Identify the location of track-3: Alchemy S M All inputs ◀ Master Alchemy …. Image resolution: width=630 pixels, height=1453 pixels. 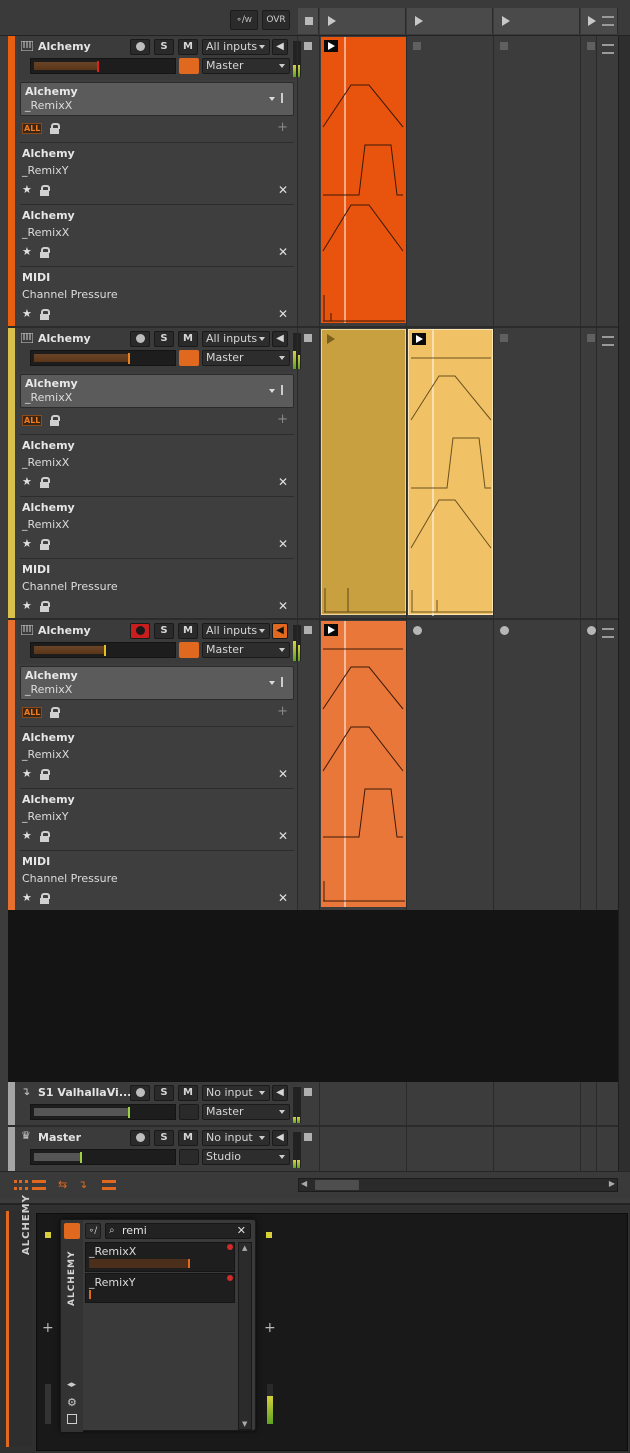
(154, 766).